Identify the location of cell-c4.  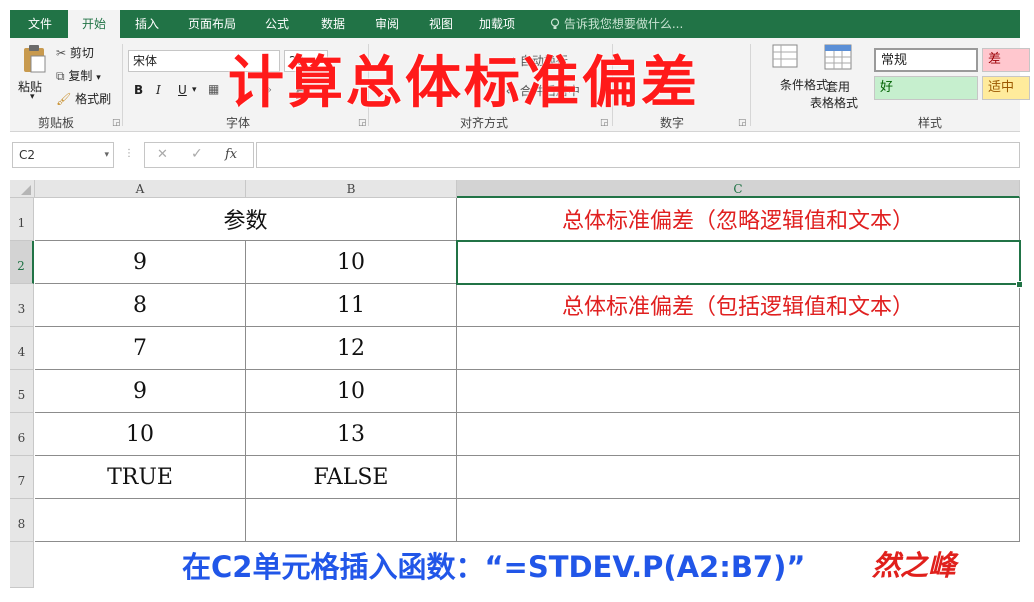
(738, 348).